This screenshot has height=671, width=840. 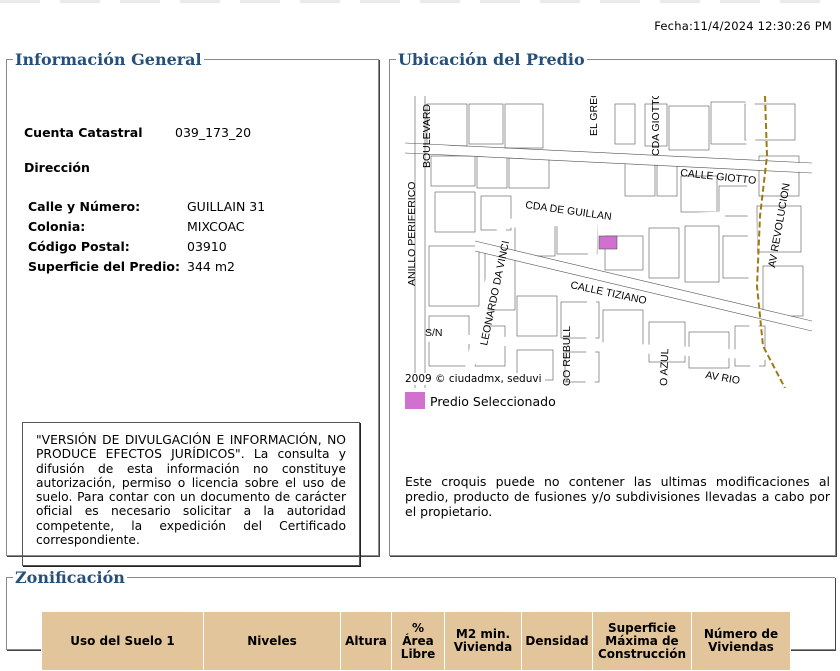 What do you see at coordinates (420, 1) in the screenshot?
I see `top-toolbar-strip` at bounding box center [420, 1].